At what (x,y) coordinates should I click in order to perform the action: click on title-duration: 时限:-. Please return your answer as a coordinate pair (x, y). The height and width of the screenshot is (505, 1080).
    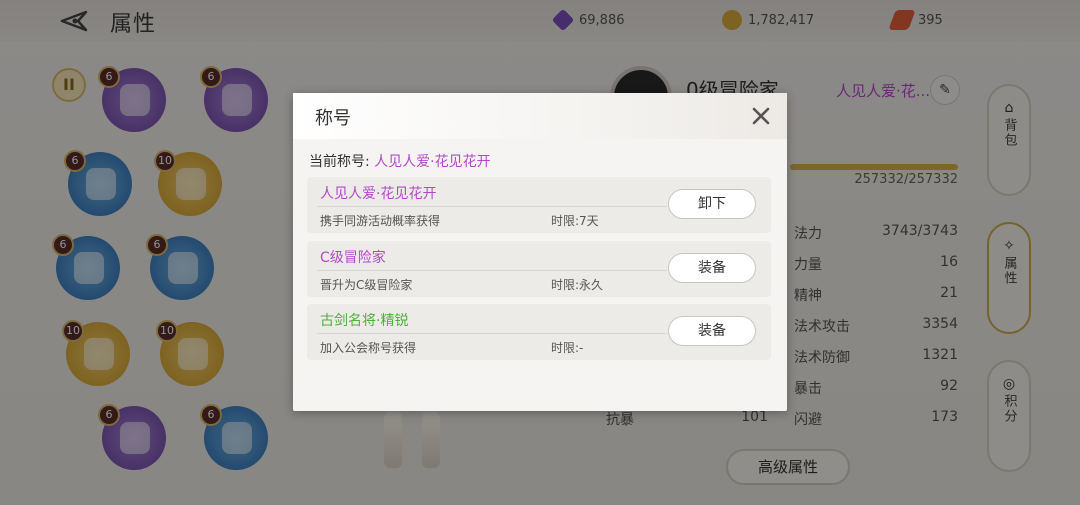
    Looking at the image, I should click on (567, 348).